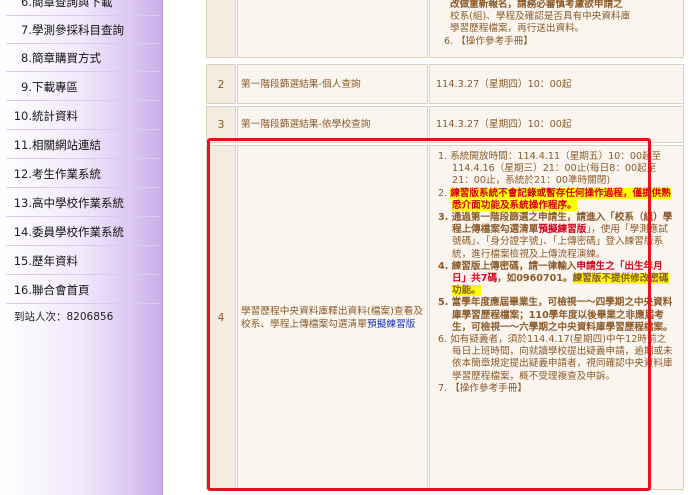  What do you see at coordinates (80, 145) in the screenshot?
I see `sidebar-item-links: 11. 相關網站連結` at bounding box center [80, 145].